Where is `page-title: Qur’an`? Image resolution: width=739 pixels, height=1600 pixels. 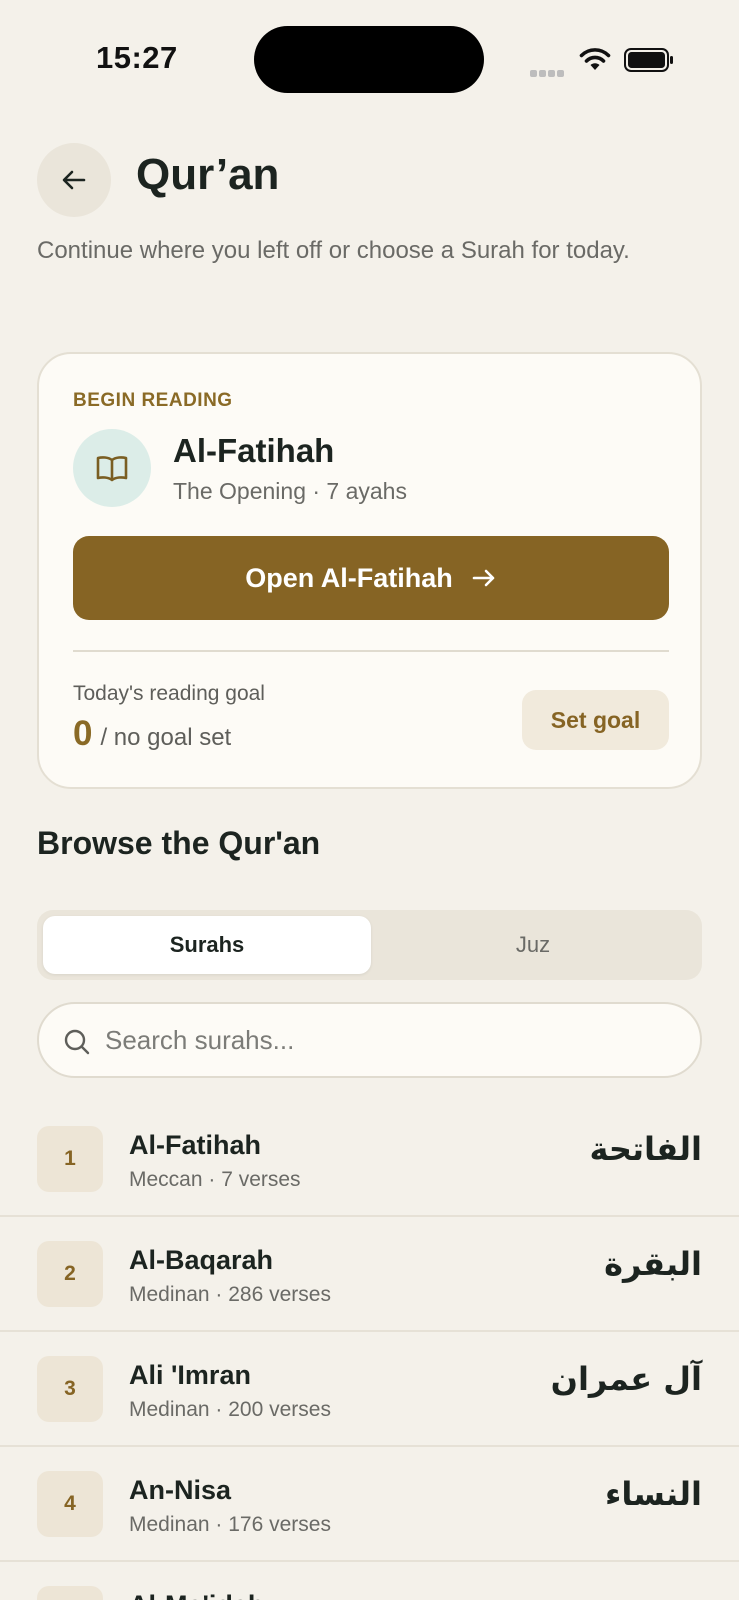 page-title: Qur’an is located at coordinates (208, 174).